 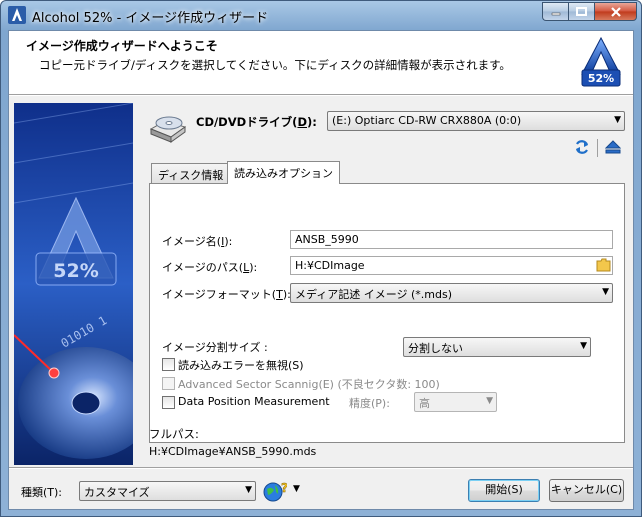 What do you see at coordinates (117, 492) in the screenshot?
I see `type-value: カスタマイズ` at bounding box center [117, 492].